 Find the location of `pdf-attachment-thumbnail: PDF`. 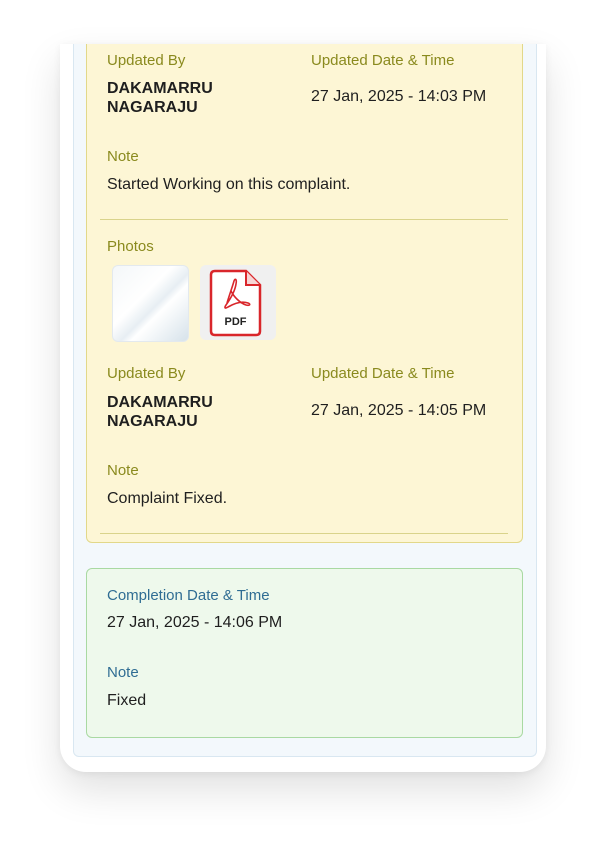

pdf-attachment-thumbnail: PDF is located at coordinates (238, 302).